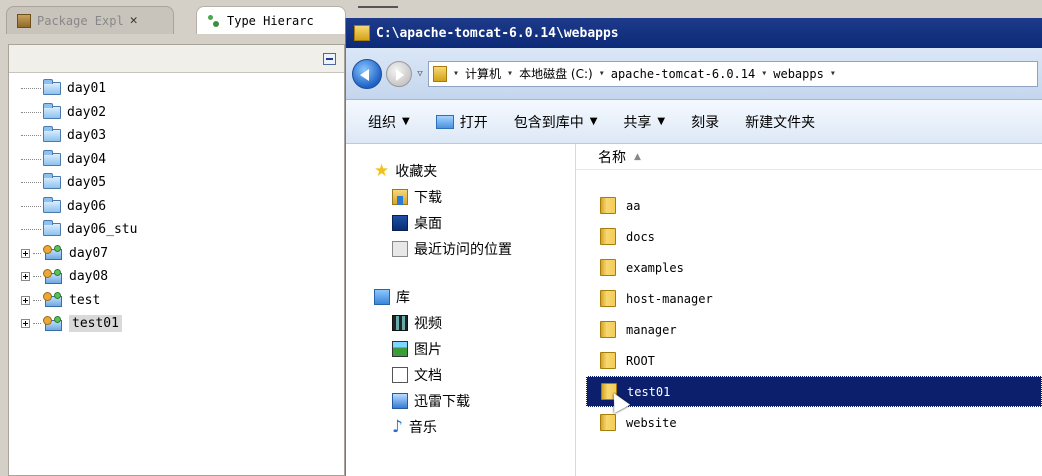 Image resolution: width=1042 pixels, height=476 pixels. Describe the element at coordinates (556, 122) in the screenshot. I see `include-in-library-button: 包含到库中 ▼` at that location.